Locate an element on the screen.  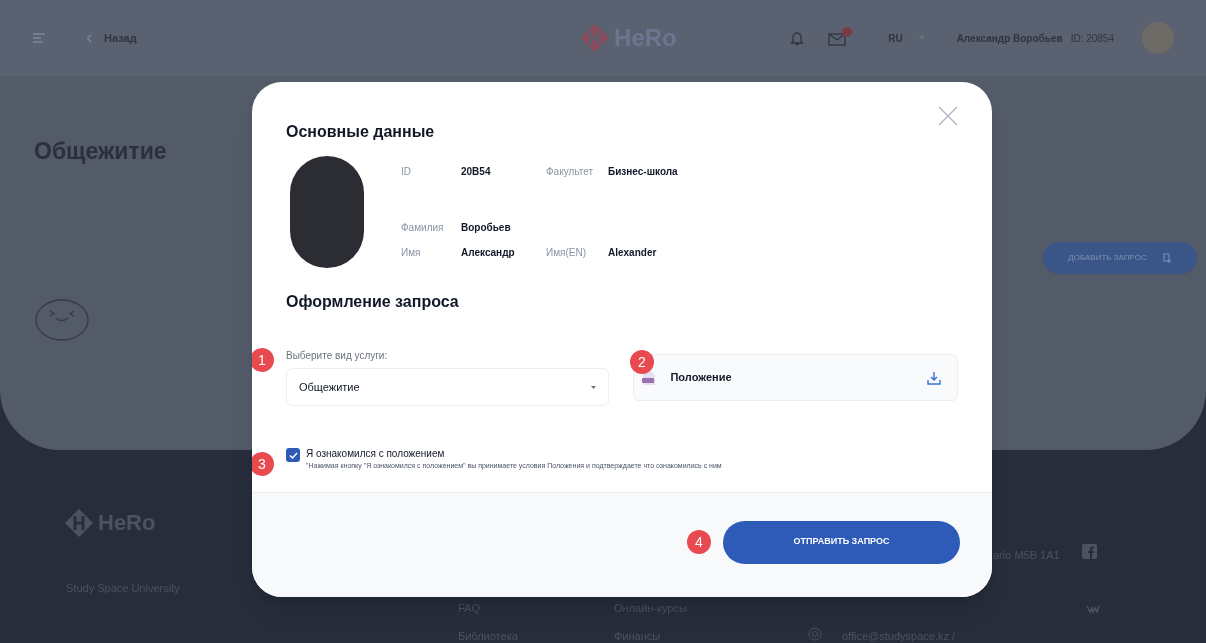
mail-icon is located at coordinates (838, 38).